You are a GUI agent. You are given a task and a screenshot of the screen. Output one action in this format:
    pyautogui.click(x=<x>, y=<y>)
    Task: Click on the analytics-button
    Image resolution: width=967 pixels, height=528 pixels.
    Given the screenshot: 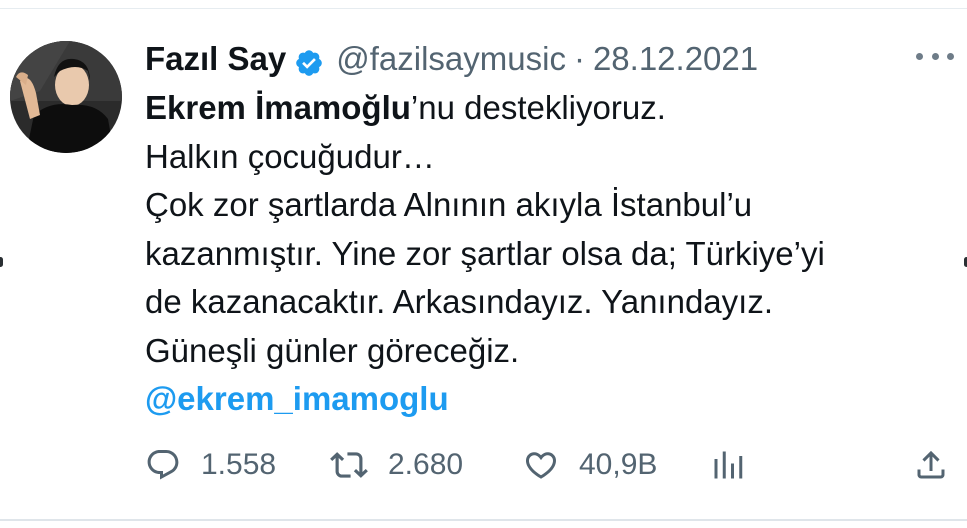 What is the action you would take?
    pyautogui.click(x=728, y=465)
    